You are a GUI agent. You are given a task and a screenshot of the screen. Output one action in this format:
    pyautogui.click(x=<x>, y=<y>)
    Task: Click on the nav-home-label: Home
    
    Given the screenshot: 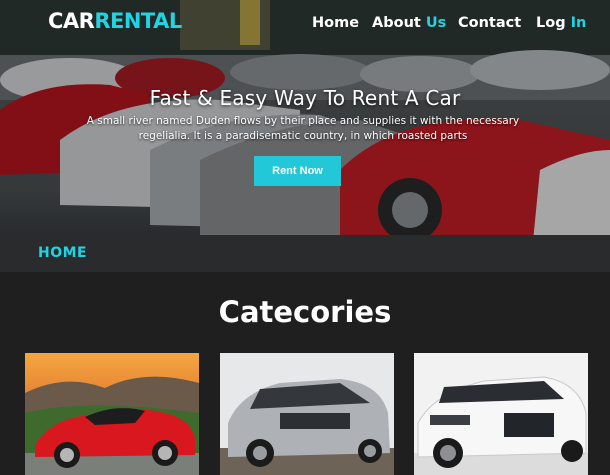 What is the action you would take?
    pyautogui.click(x=336, y=23)
    